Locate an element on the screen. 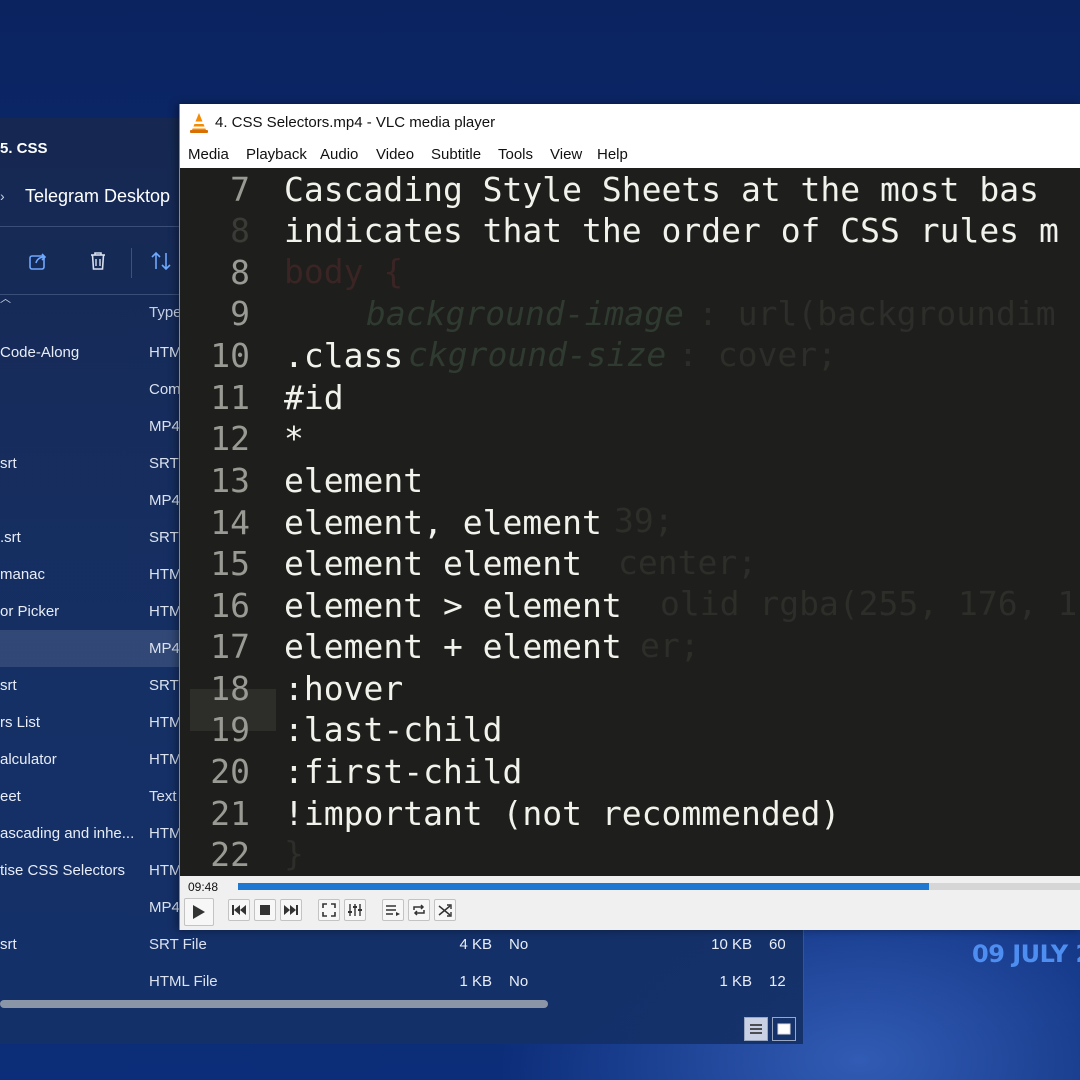 Image resolution: width=1080 pixels, height=1080 pixels. ghost-line14: 39; is located at coordinates (644, 520).